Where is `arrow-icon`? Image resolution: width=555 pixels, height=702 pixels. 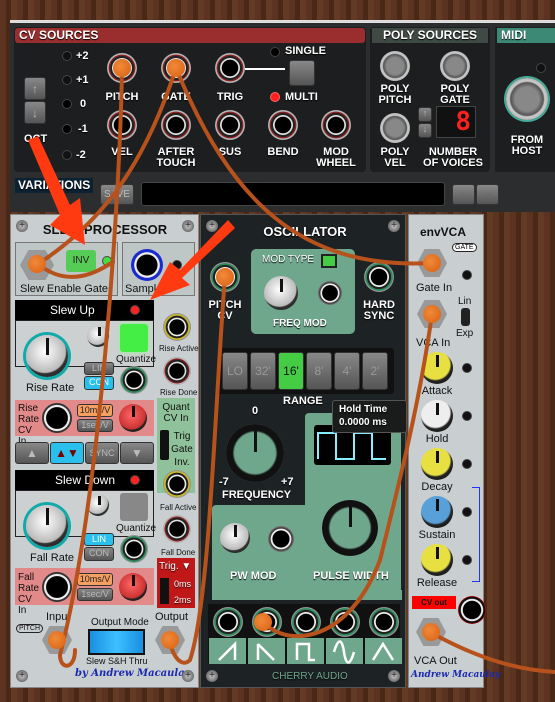
arrow-icon is located at coordinates (56, 190).